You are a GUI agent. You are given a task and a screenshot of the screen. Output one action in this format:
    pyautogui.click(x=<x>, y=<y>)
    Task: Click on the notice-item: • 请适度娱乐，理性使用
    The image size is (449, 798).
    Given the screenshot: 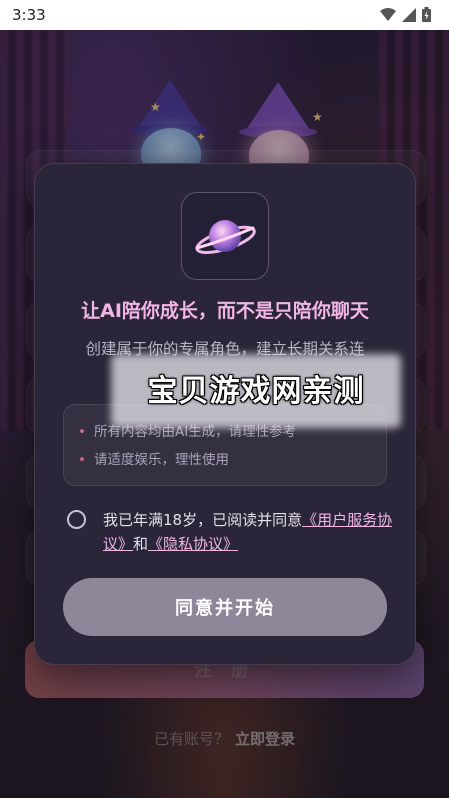 What is the action you would take?
    pyautogui.click(x=153, y=458)
    